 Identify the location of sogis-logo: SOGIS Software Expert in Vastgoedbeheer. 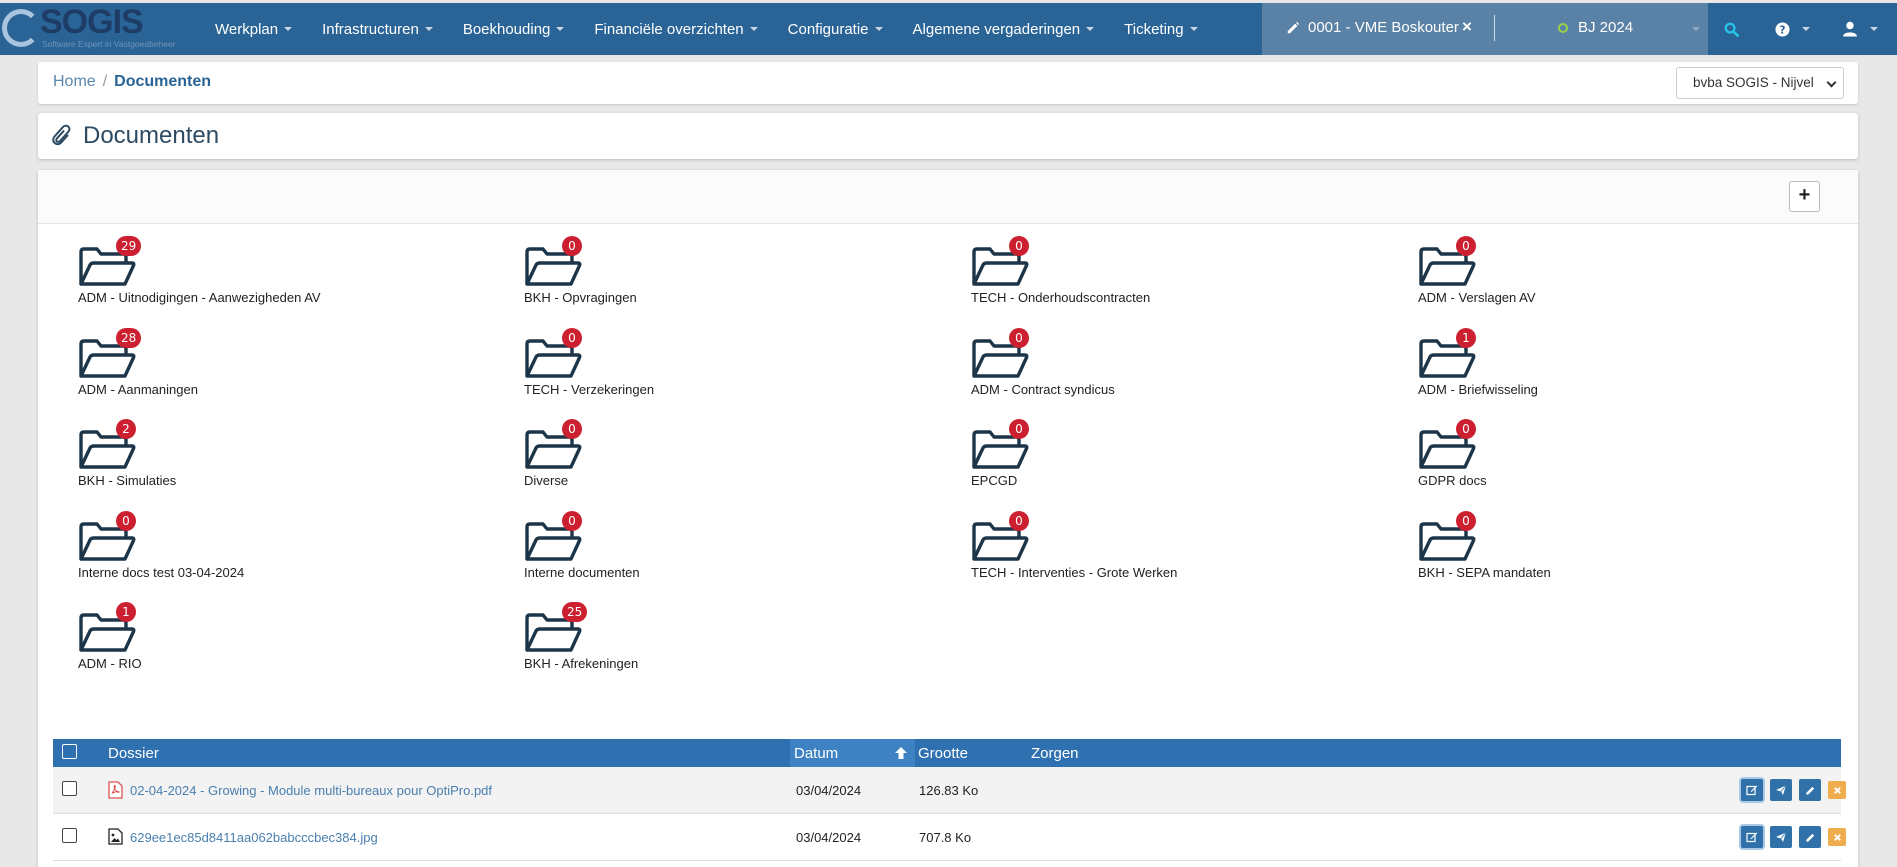
(100, 29).